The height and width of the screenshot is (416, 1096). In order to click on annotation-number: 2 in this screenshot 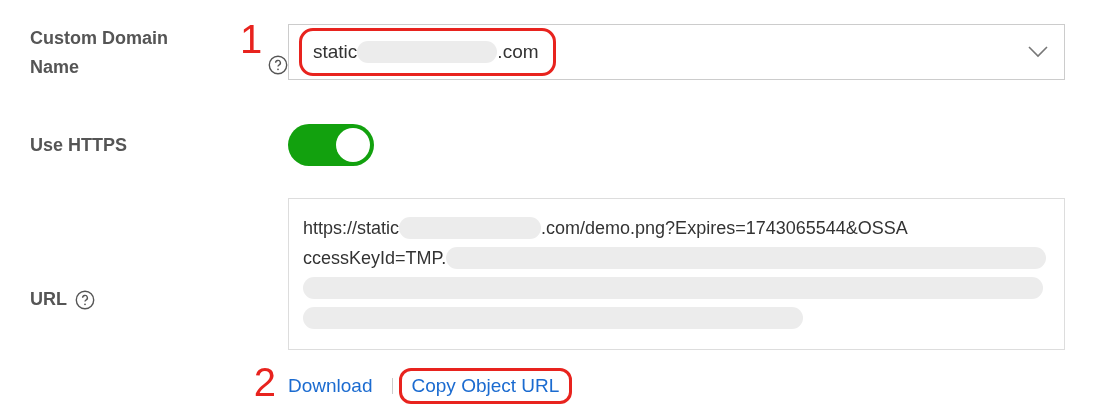, I will do `click(264, 382)`.